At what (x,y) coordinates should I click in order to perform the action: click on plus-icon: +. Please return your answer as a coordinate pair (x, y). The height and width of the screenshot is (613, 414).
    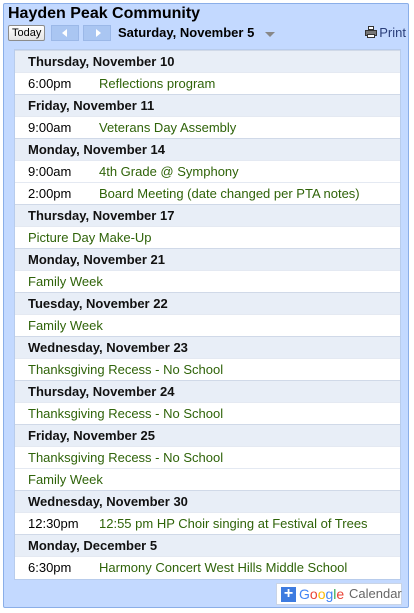
    Looking at the image, I should click on (288, 594).